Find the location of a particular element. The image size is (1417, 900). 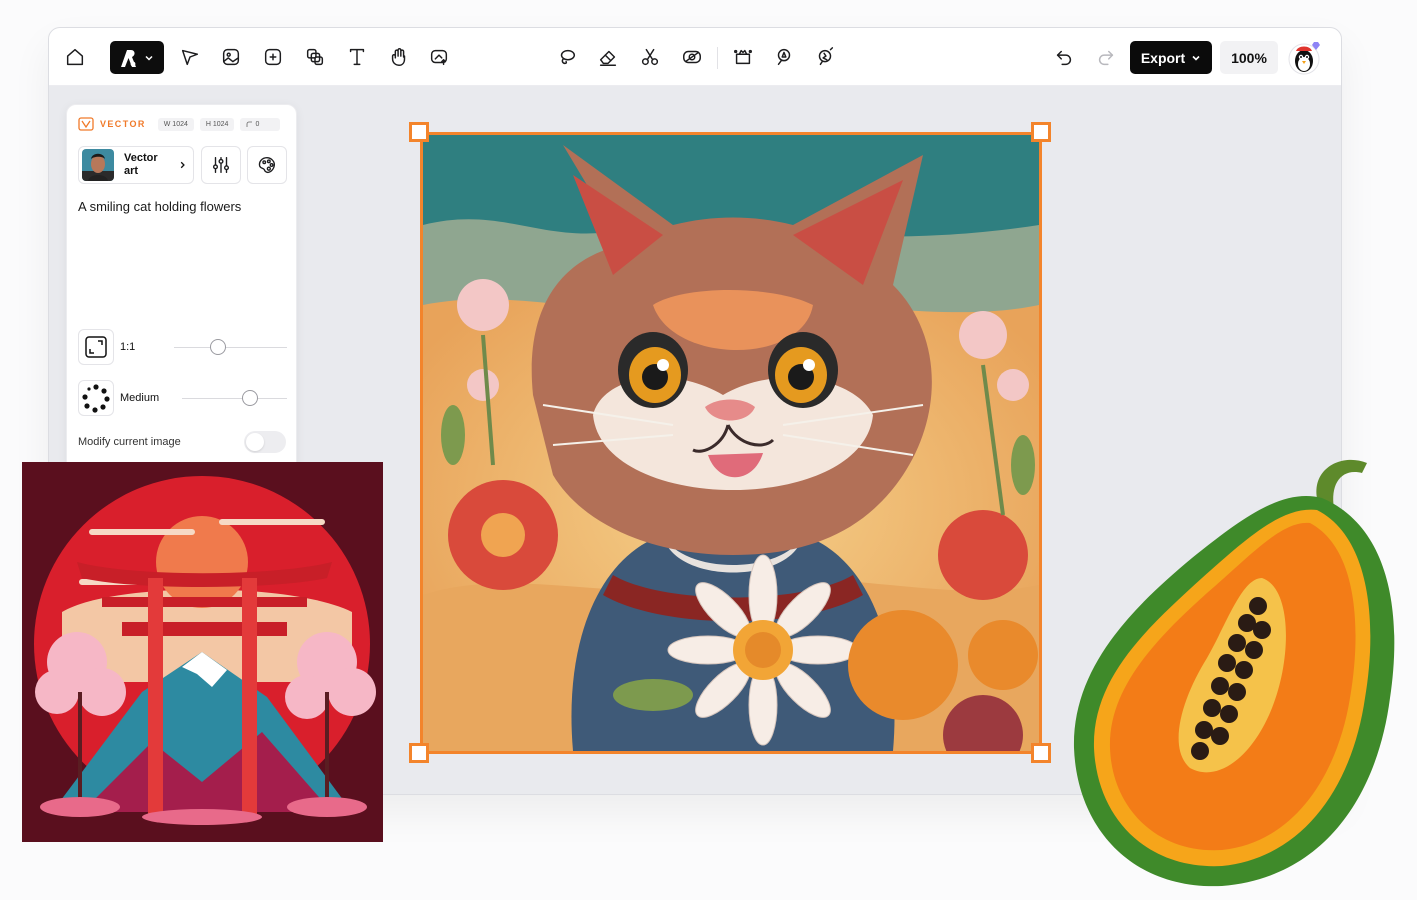

image-icon is located at coordinates (231, 57).